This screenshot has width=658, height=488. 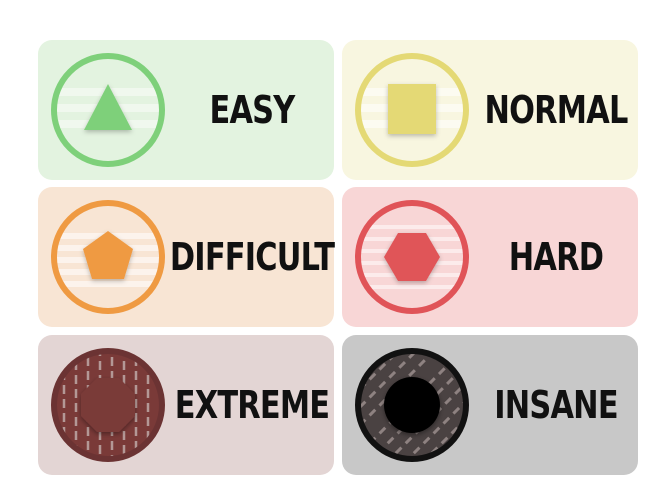 I want to click on difficulty-card-difficult: DIFFICULT, so click(x=186, y=257).